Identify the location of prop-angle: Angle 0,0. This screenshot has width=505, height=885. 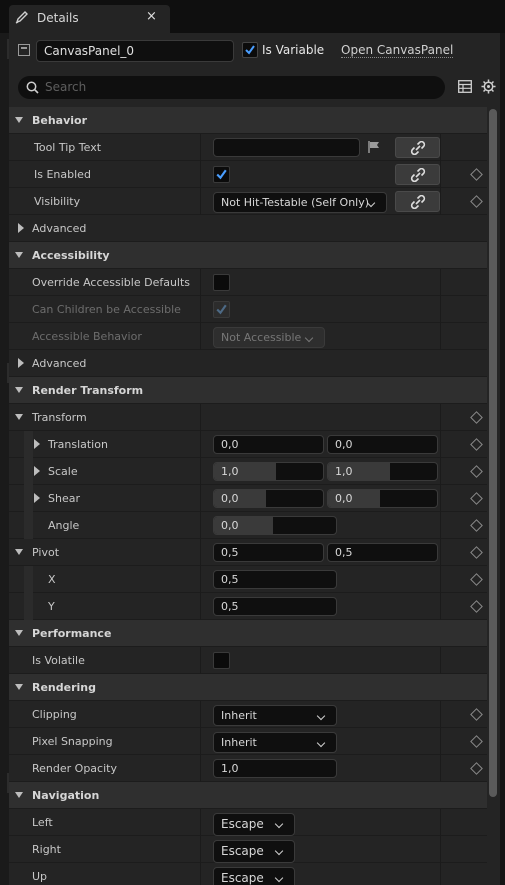
(248, 525).